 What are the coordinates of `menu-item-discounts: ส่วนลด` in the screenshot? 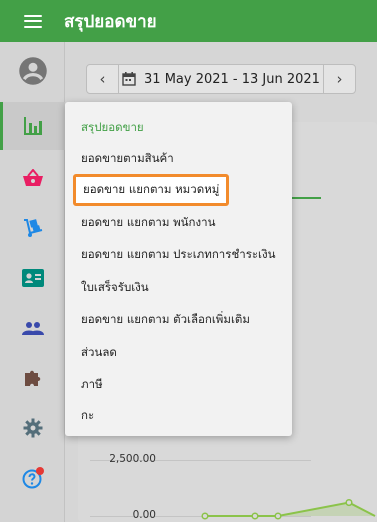 It's located at (99, 353).